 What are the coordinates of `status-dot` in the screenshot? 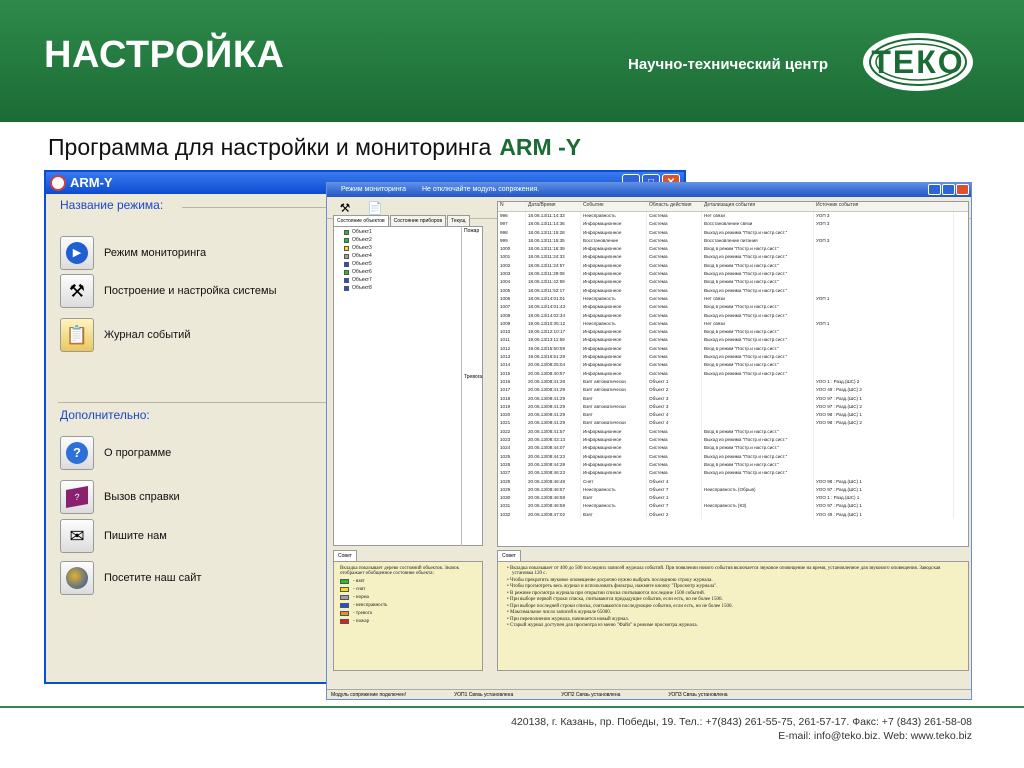 It's located at (346, 248).